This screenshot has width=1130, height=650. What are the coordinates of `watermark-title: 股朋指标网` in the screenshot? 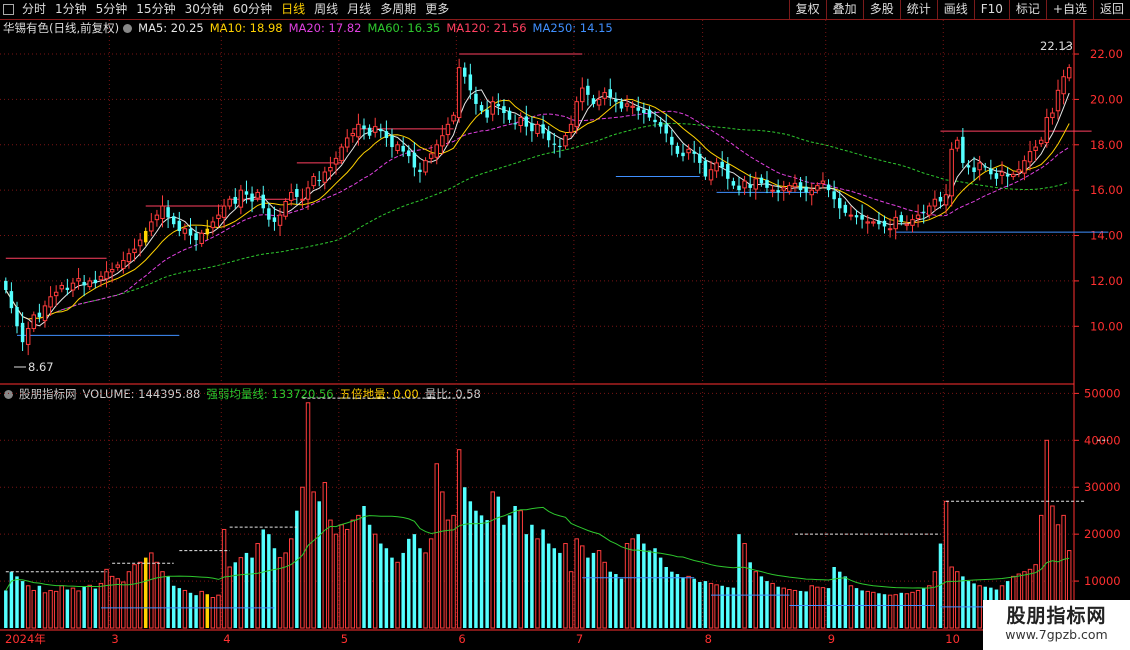 It's located at (1056, 616).